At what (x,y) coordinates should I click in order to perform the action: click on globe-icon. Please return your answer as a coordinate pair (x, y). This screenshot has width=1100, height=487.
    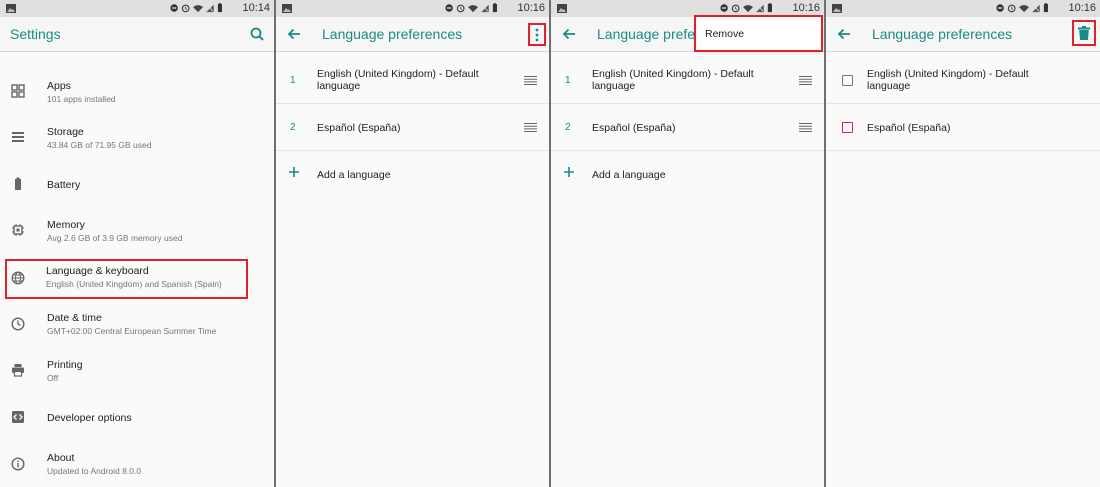
    Looking at the image, I should click on (18, 278).